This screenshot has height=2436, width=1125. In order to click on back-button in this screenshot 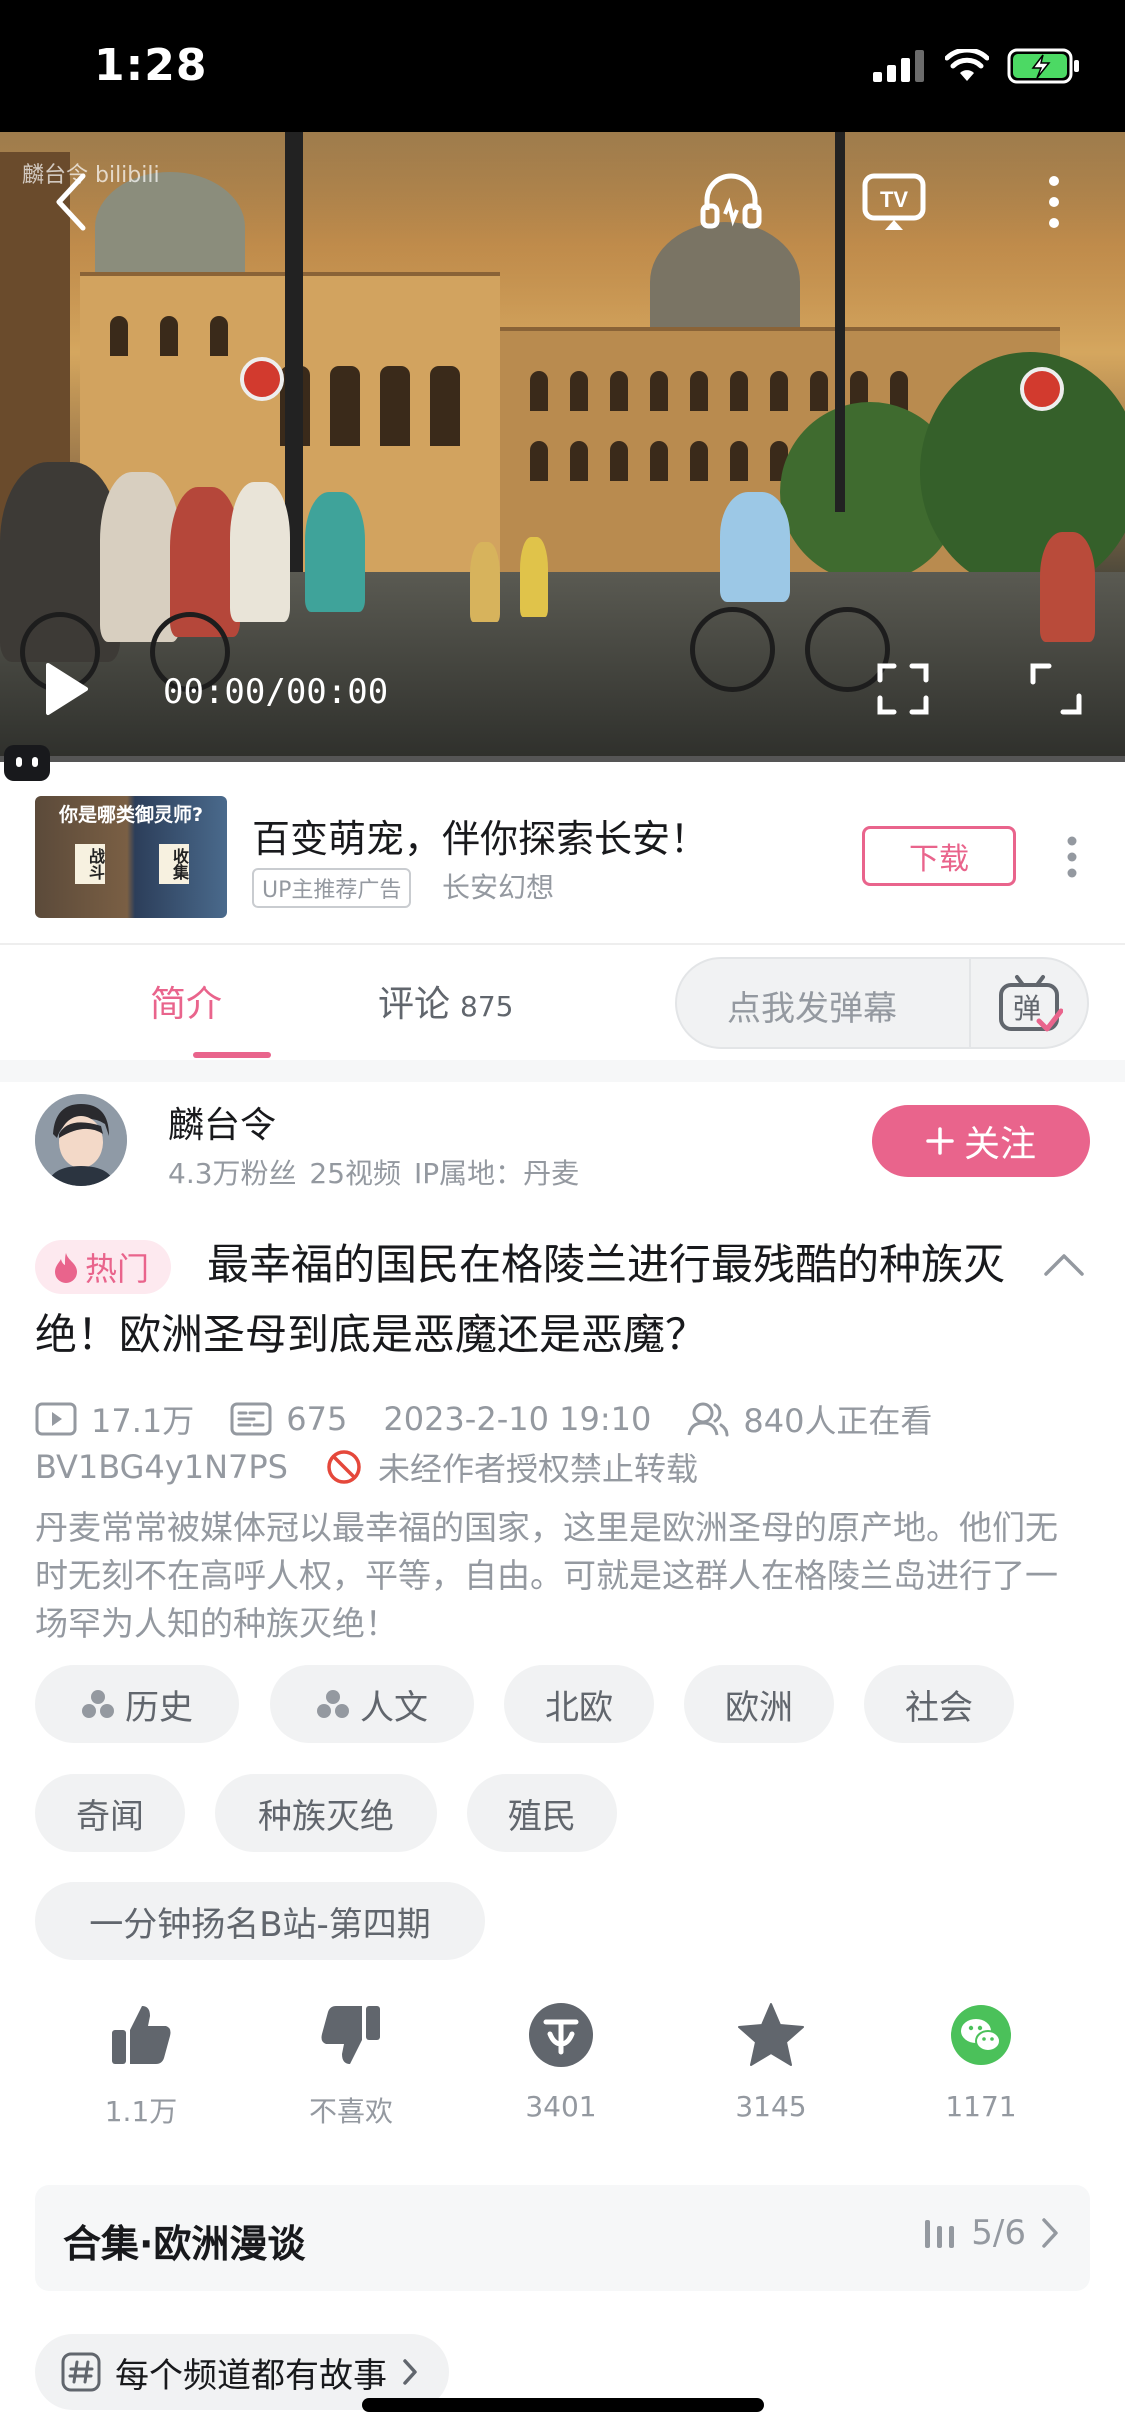, I will do `click(70, 202)`.